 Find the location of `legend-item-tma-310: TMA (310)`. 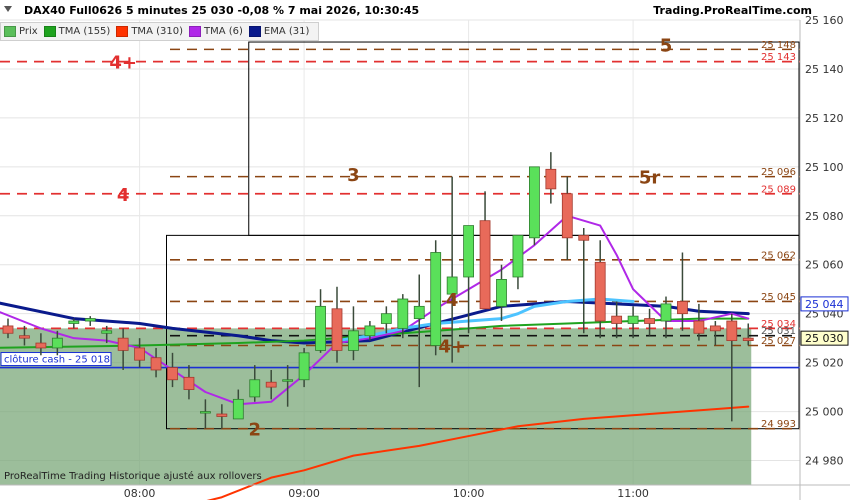

legend-item-tma-310: TMA (310) is located at coordinates (149, 31).